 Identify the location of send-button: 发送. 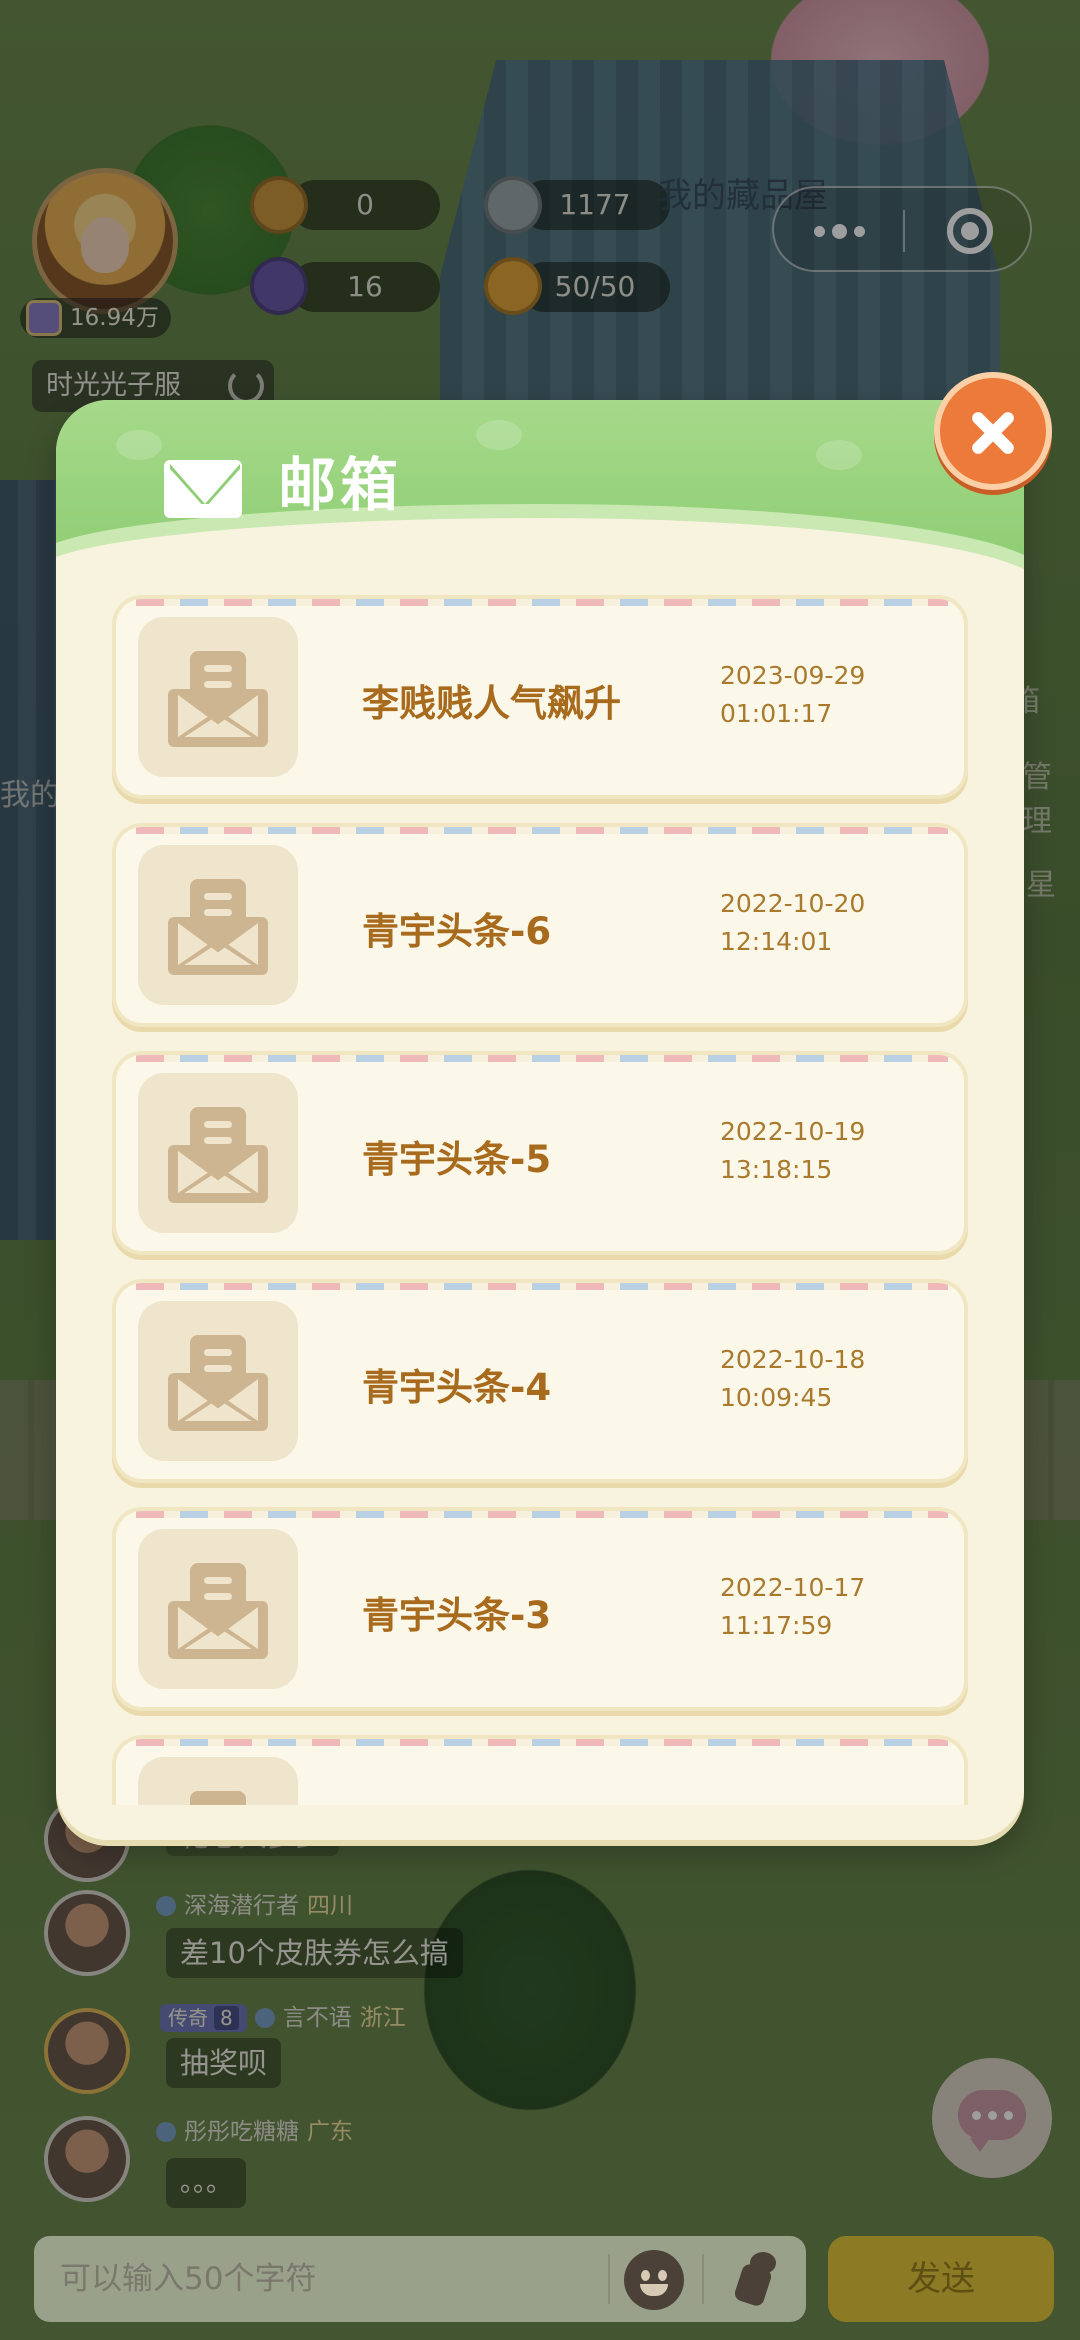
(941, 2279).